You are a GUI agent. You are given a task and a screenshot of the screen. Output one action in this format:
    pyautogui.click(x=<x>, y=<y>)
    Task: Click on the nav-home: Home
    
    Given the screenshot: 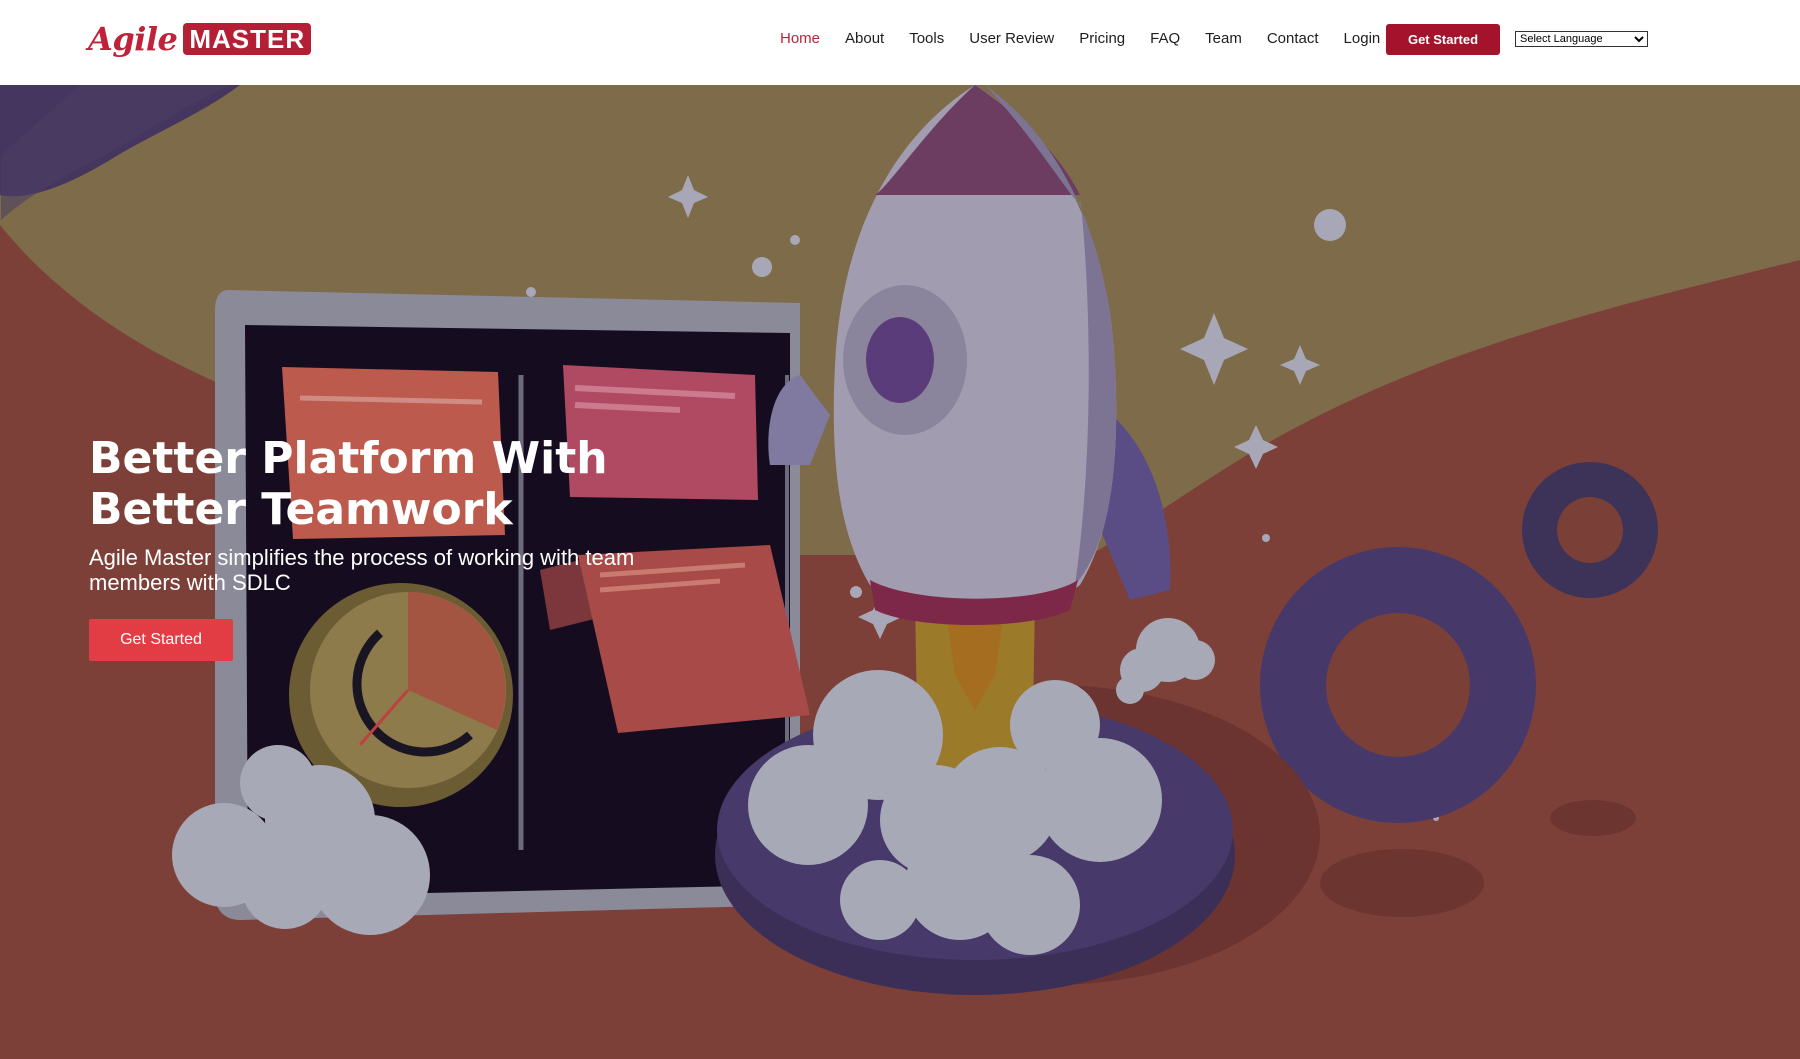 What is the action you would take?
    pyautogui.click(x=800, y=38)
    